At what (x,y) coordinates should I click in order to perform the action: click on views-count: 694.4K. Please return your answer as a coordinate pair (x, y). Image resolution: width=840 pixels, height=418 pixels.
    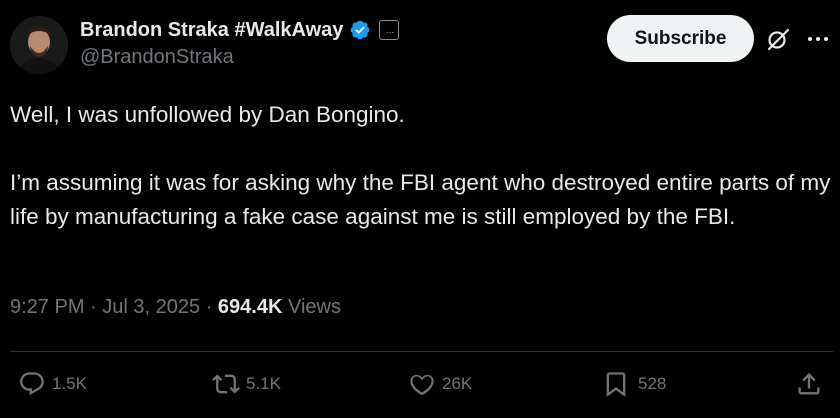
    Looking at the image, I should click on (250, 307).